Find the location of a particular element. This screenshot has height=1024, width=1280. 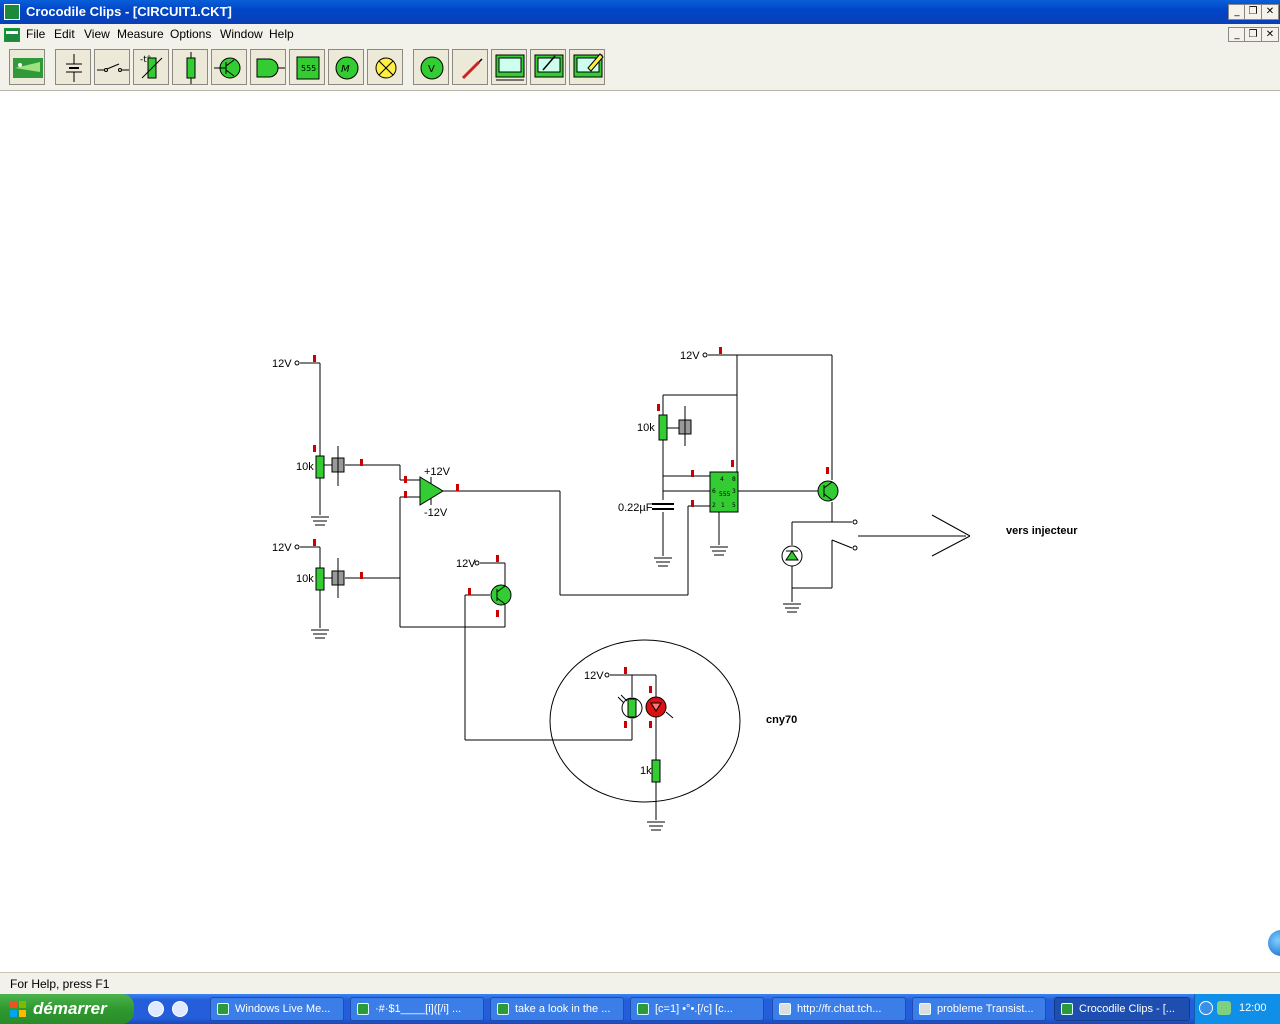

network-icon is located at coordinates (1224, 1008).